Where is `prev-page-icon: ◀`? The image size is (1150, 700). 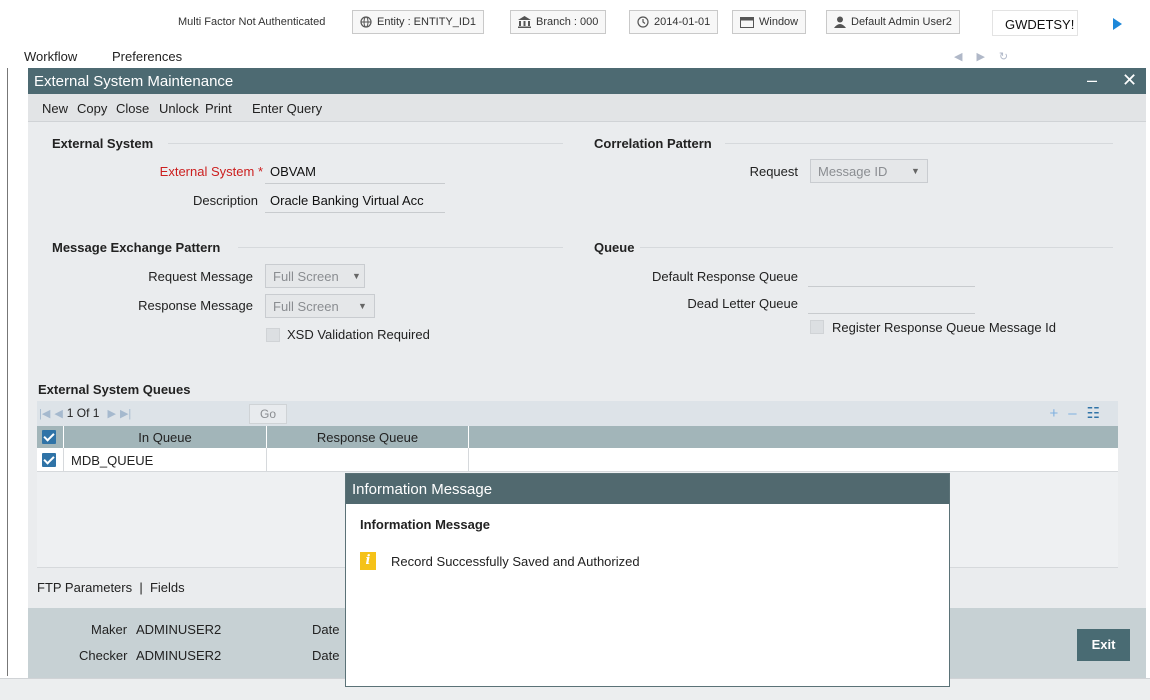 prev-page-icon: ◀ is located at coordinates (58, 413).